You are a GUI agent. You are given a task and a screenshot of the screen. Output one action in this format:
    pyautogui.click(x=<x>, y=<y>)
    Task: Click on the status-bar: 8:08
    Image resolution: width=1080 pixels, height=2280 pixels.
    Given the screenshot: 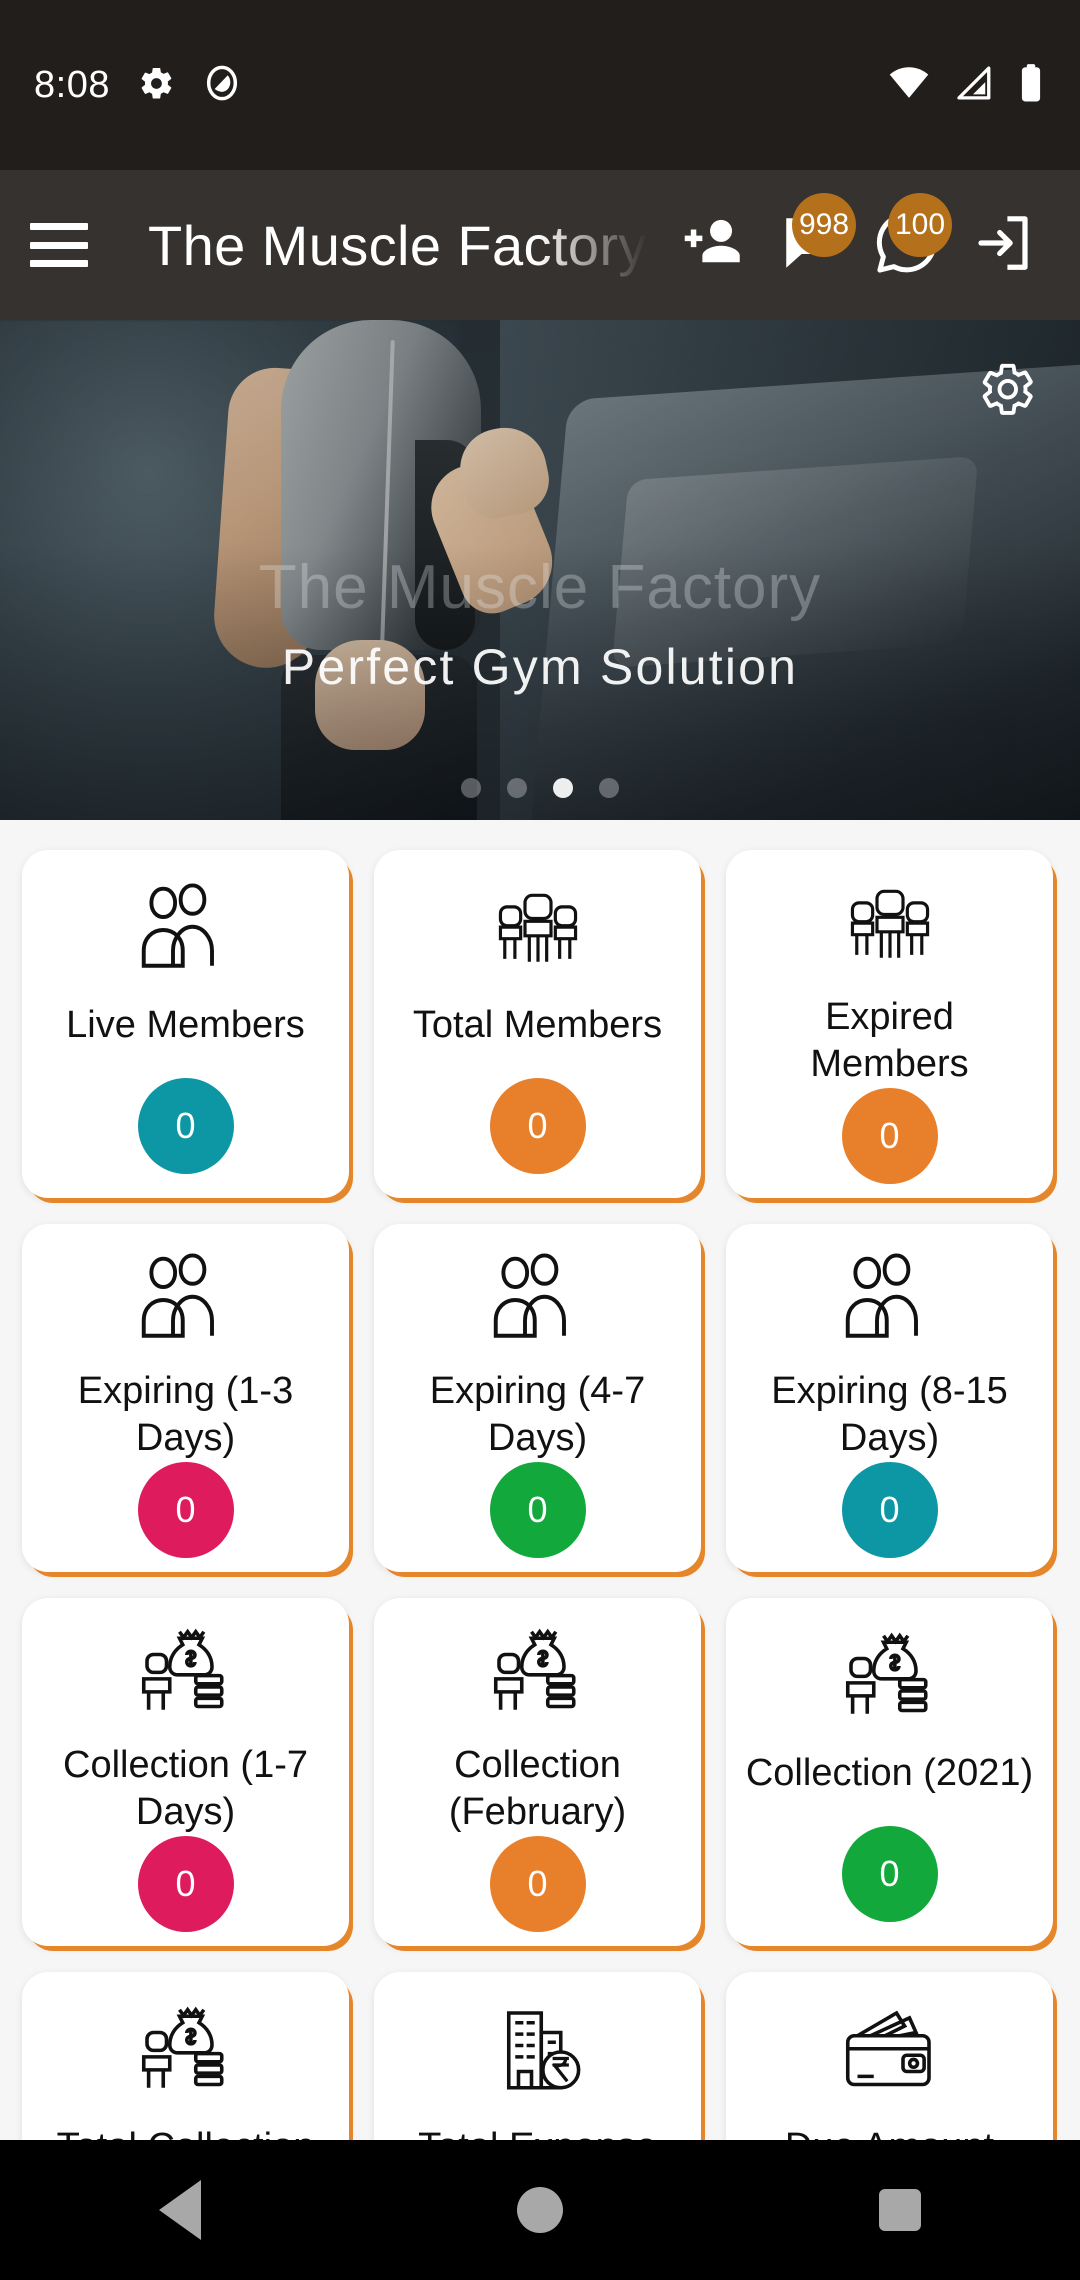 What is the action you would take?
    pyautogui.click(x=540, y=85)
    